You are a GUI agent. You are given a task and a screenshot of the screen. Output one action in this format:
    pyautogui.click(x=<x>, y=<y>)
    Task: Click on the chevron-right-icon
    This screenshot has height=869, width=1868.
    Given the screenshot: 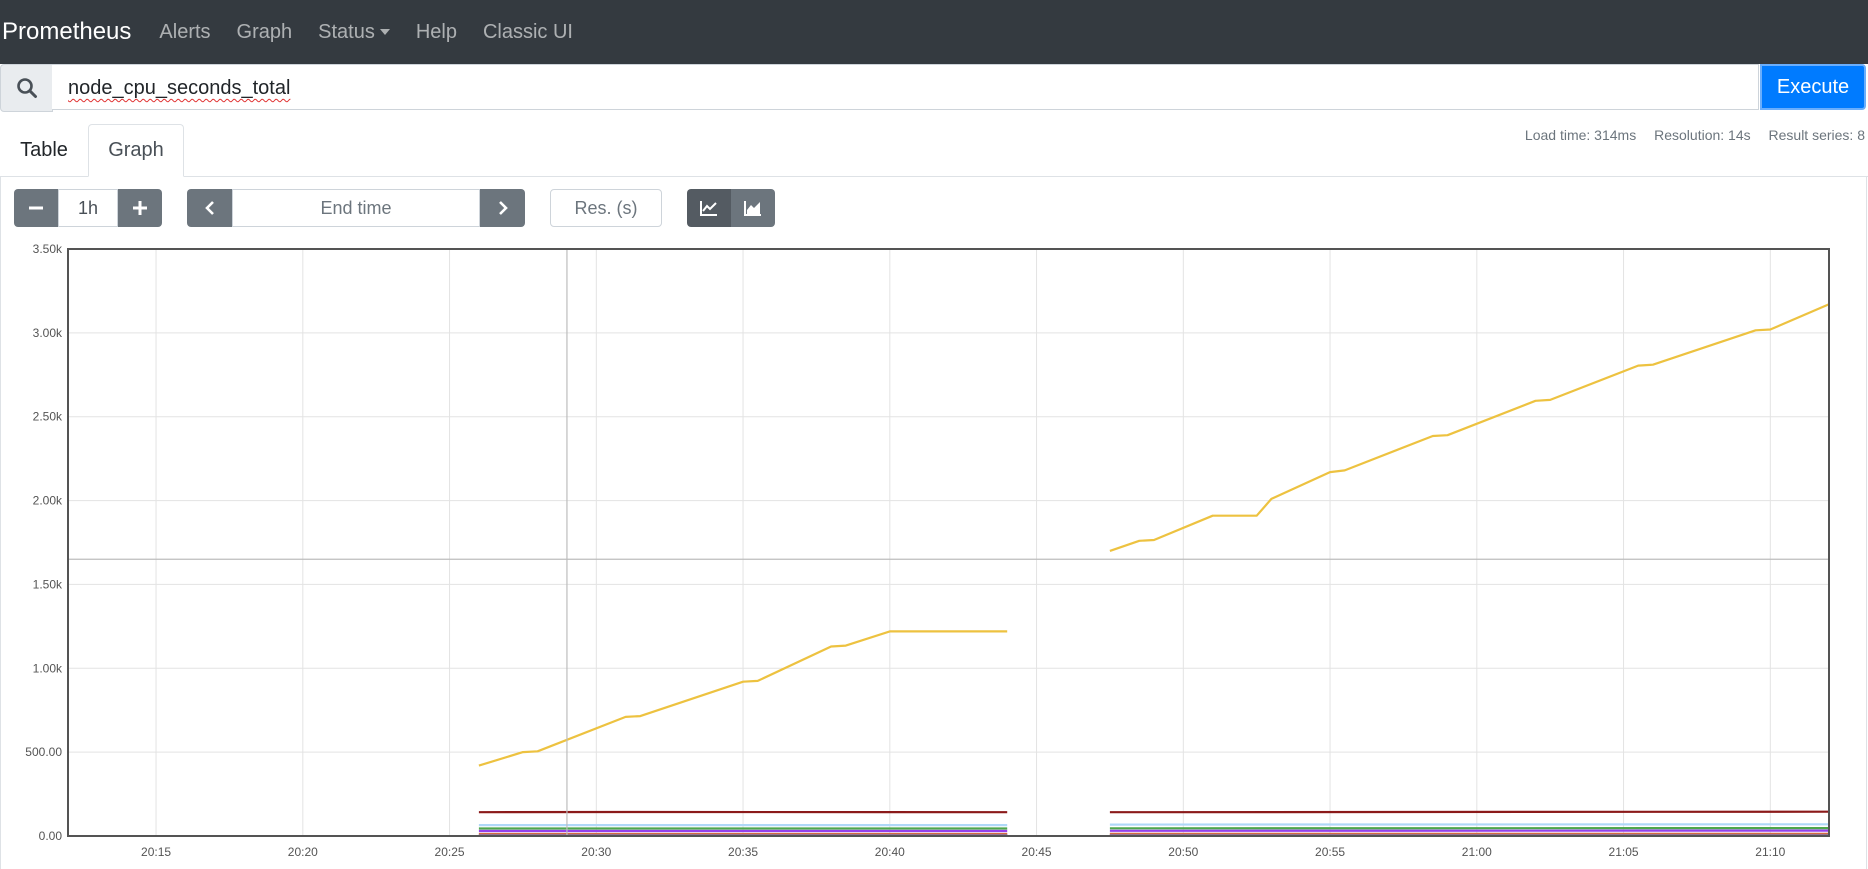 What is the action you would take?
    pyautogui.click(x=503, y=208)
    